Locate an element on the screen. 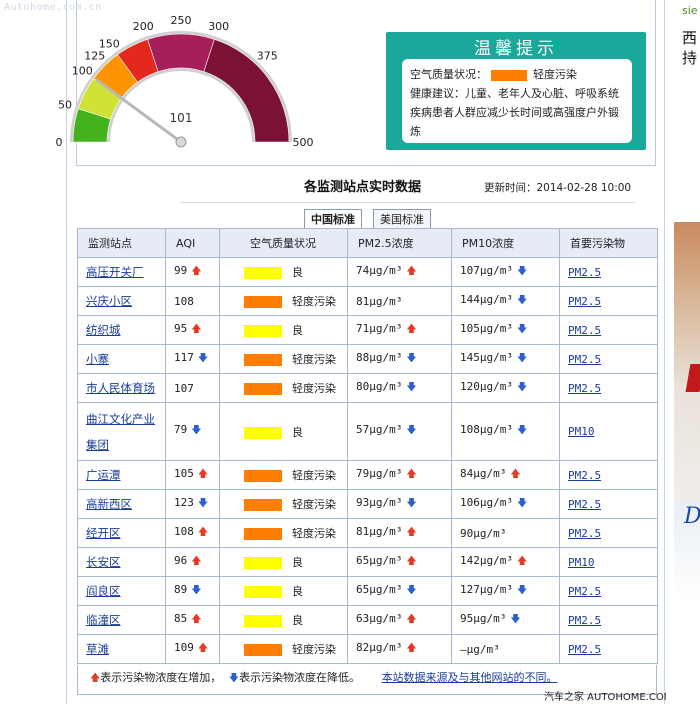 The image size is (700, 704). pm10-value: 106μg/m³ is located at coordinates (486, 502).